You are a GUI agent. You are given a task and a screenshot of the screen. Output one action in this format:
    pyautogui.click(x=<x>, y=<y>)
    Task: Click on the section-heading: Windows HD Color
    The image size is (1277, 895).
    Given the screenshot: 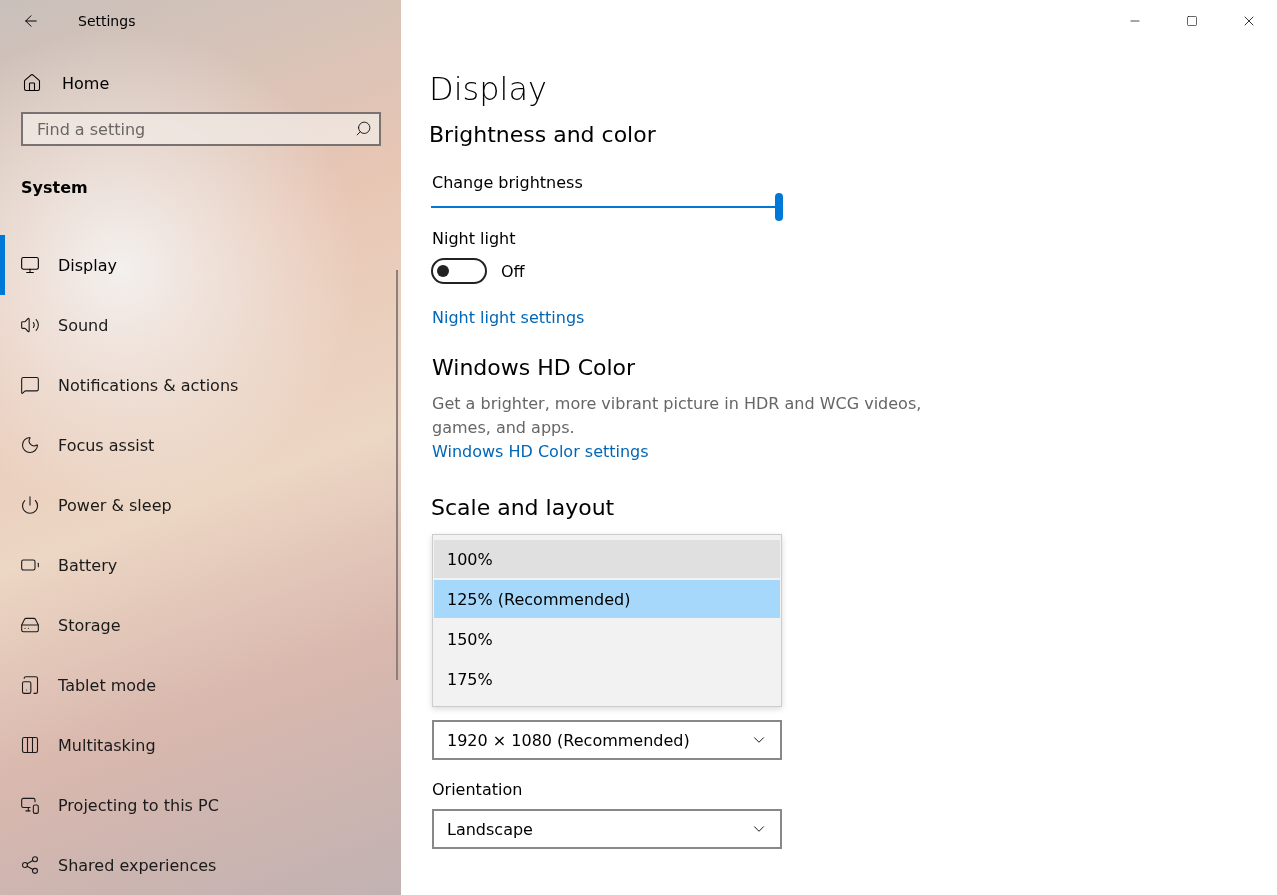 What is the action you would take?
    pyautogui.click(x=534, y=367)
    